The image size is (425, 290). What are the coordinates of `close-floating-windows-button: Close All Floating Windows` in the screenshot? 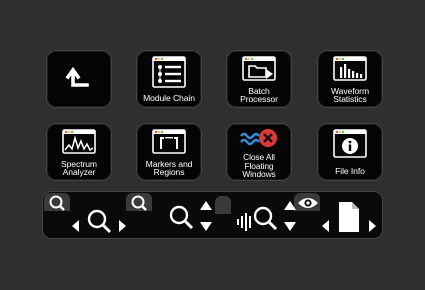 It's located at (259, 152).